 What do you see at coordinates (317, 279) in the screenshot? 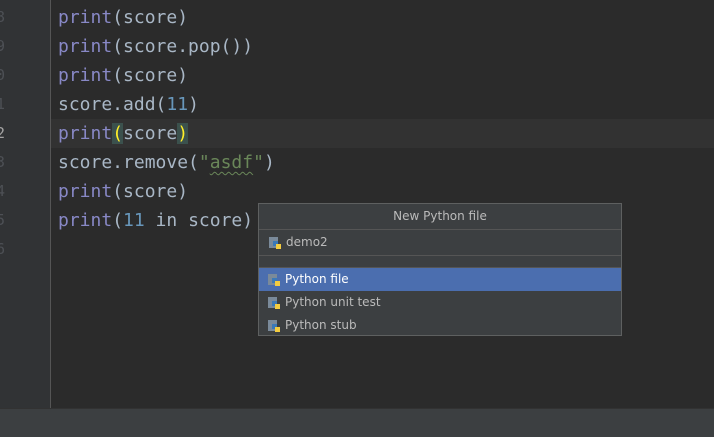
I see `template-option-label: Python file` at bounding box center [317, 279].